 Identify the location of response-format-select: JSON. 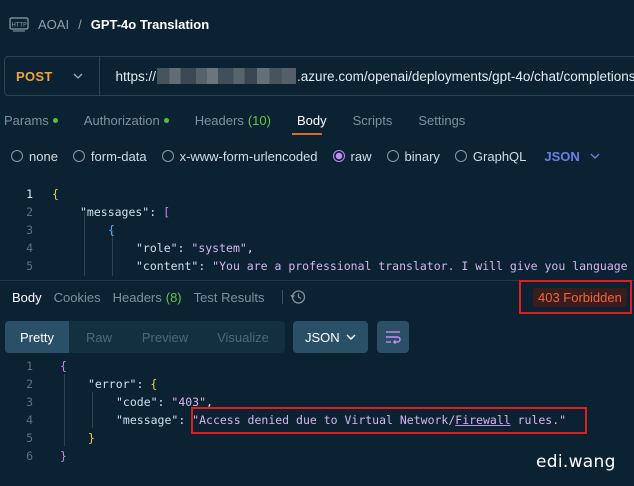
(330, 337).